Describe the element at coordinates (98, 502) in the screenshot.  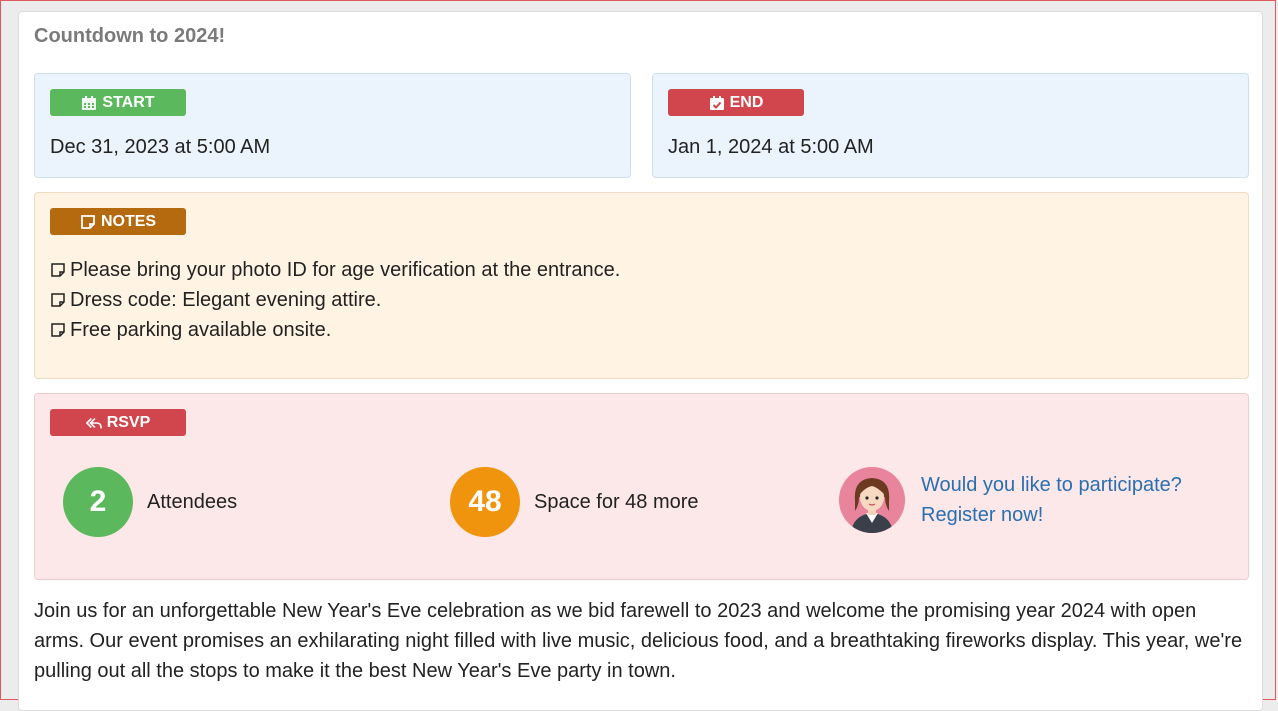
I see `attendees-count: 2` at that location.